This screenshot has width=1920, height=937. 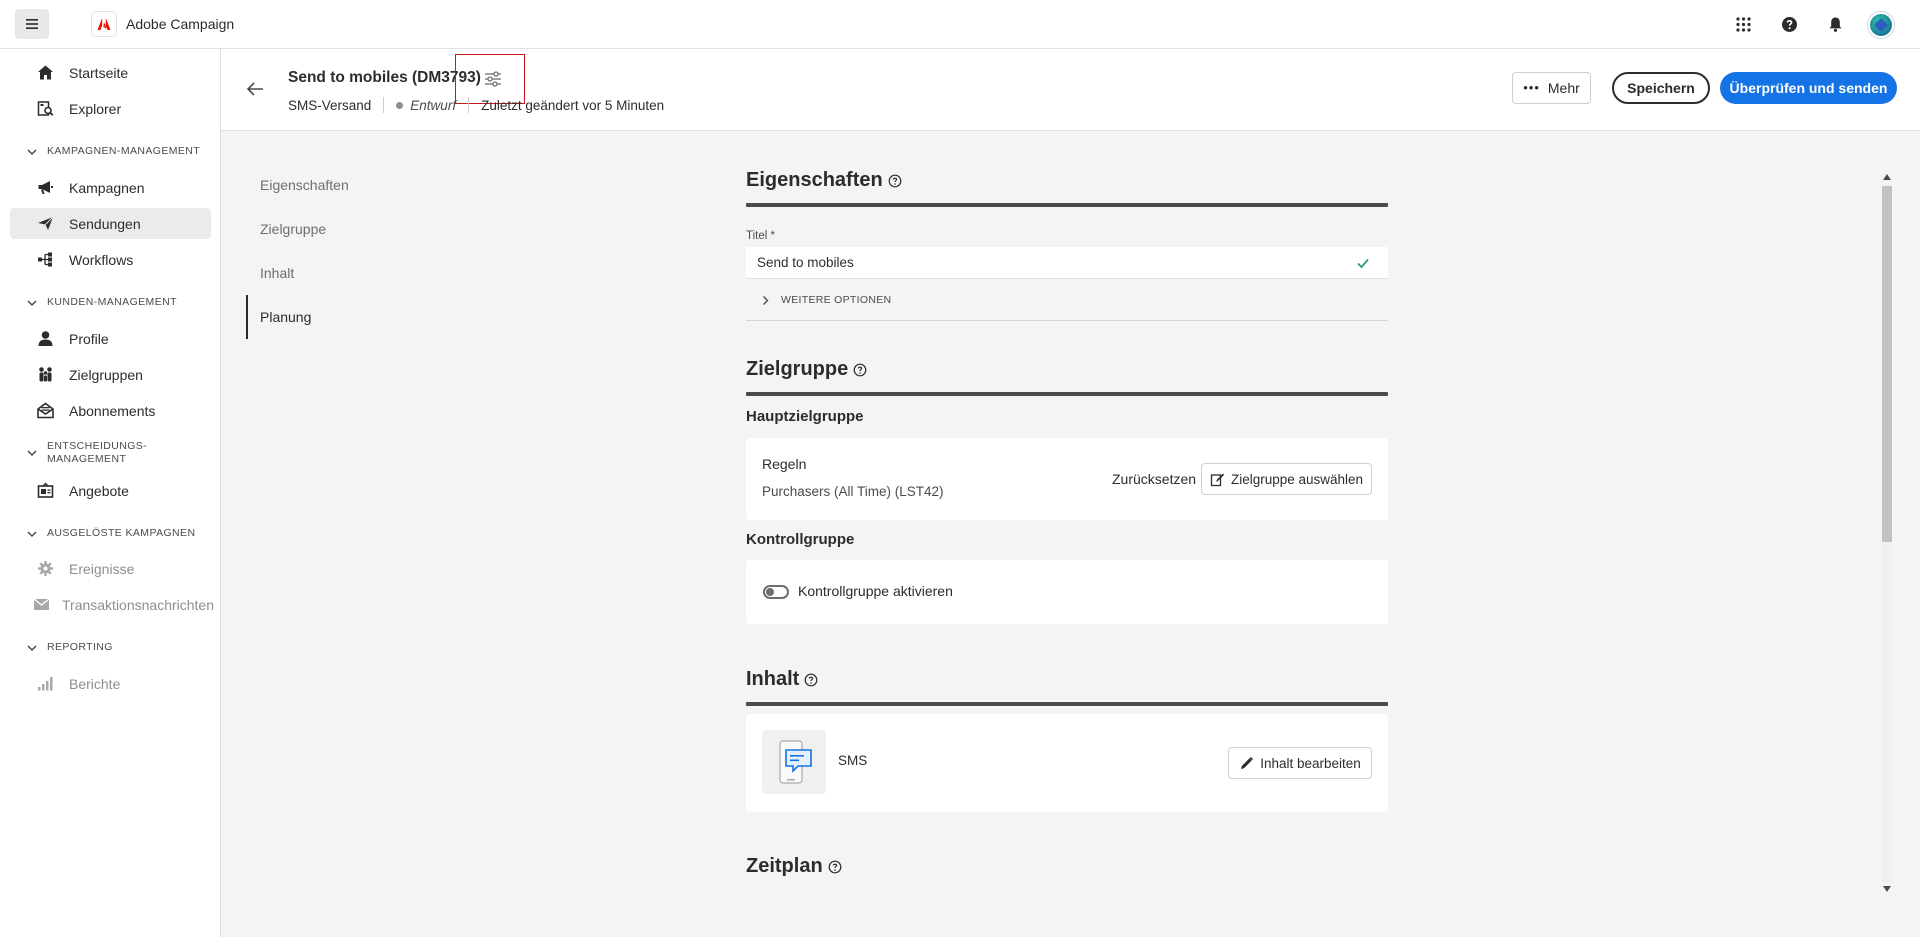 I want to click on sidebar-item-angebote: Angebote, so click(x=110, y=490).